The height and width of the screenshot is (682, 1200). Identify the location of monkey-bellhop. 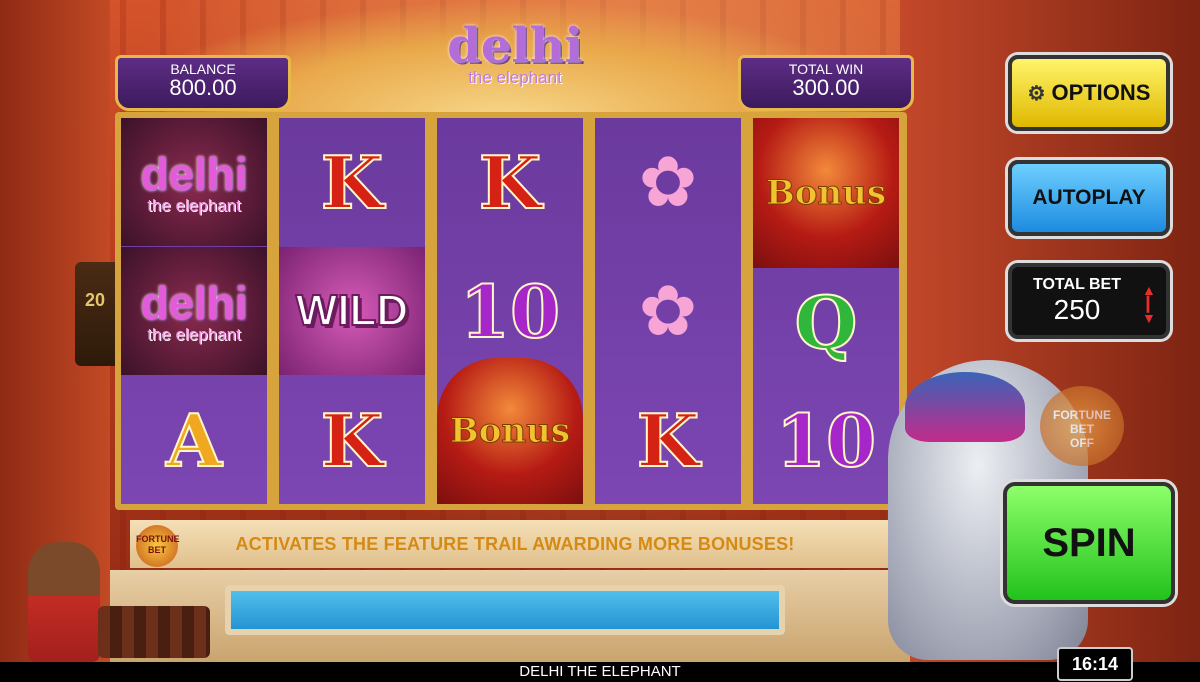
(64, 602).